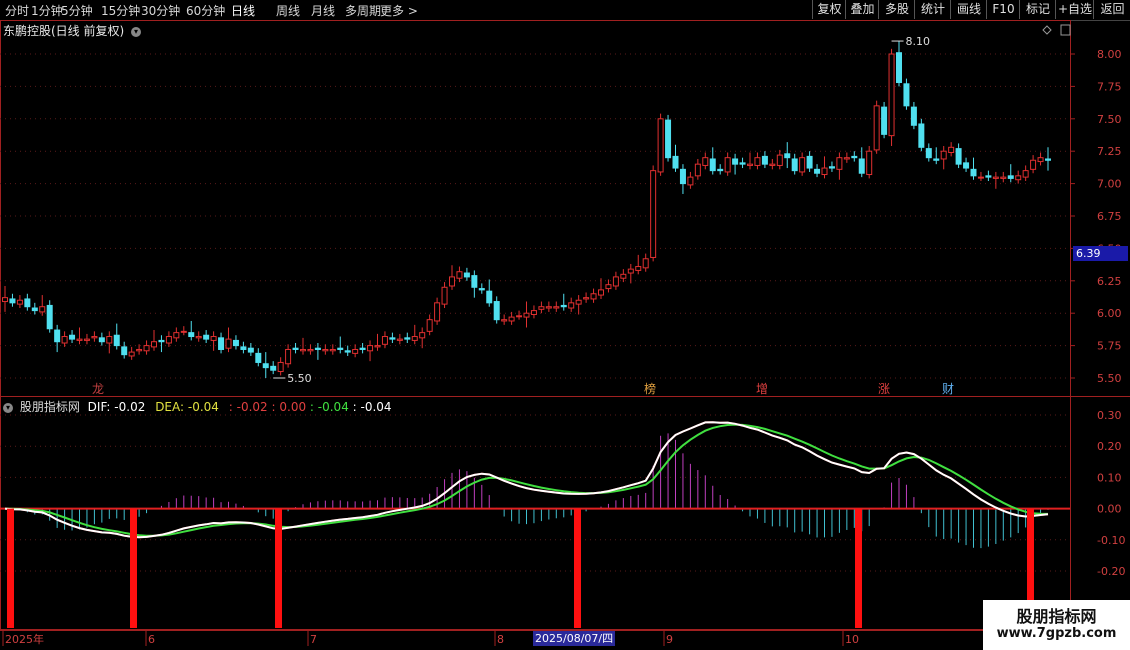 The height and width of the screenshot is (650, 1130). Describe the element at coordinates (1109, 446) in the screenshot. I see `indicator-axis-label: 0.20` at that location.